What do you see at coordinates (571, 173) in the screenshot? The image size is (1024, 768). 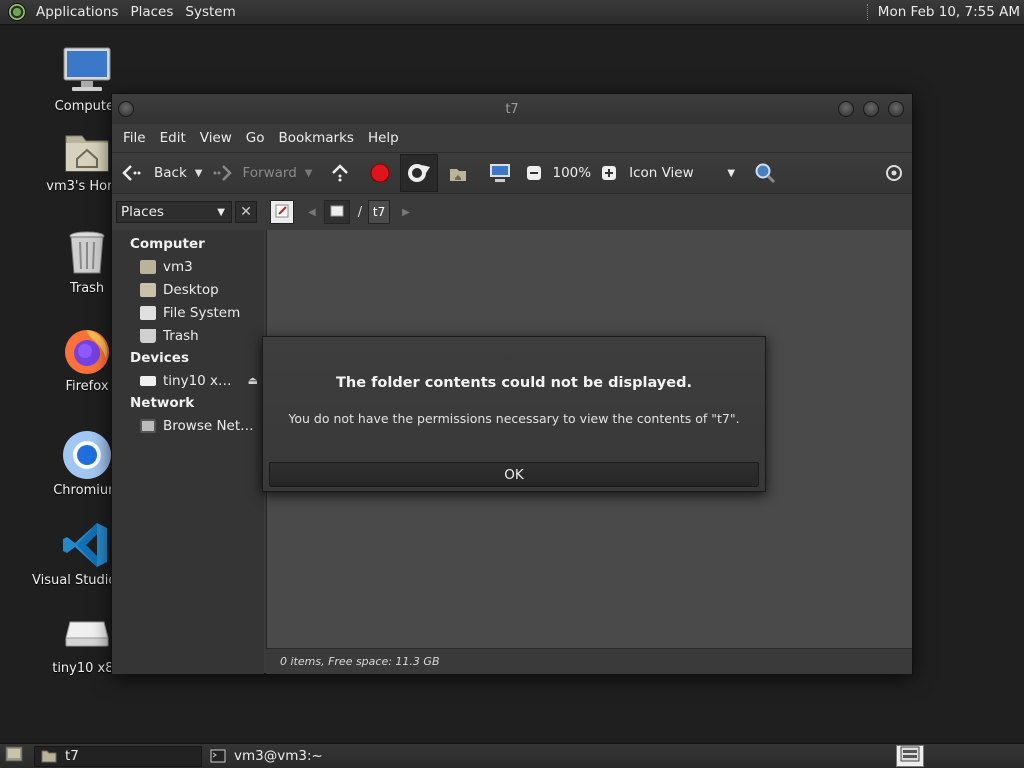 I see `zoom-level: 100%` at bounding box center [571, 173].